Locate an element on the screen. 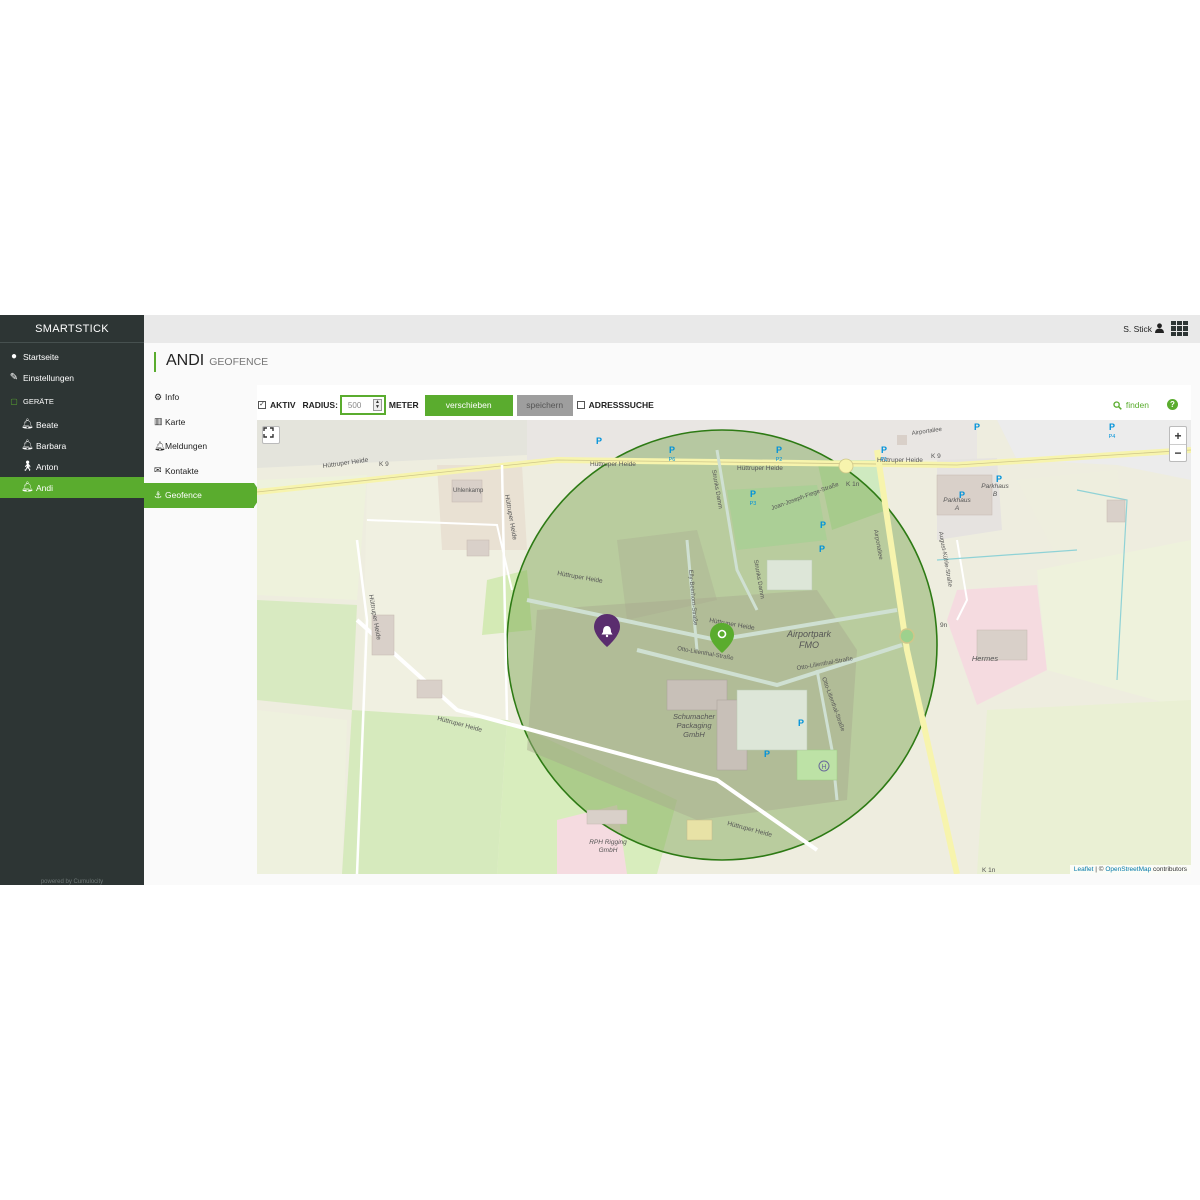 This screenshot has width=1200, height=1200. top-bar: S. Stick is located at coordinates (672, 329).